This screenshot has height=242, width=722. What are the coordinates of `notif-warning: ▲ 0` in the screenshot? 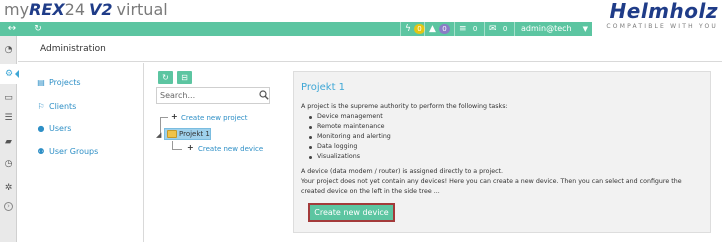 It's located at (439, 29).